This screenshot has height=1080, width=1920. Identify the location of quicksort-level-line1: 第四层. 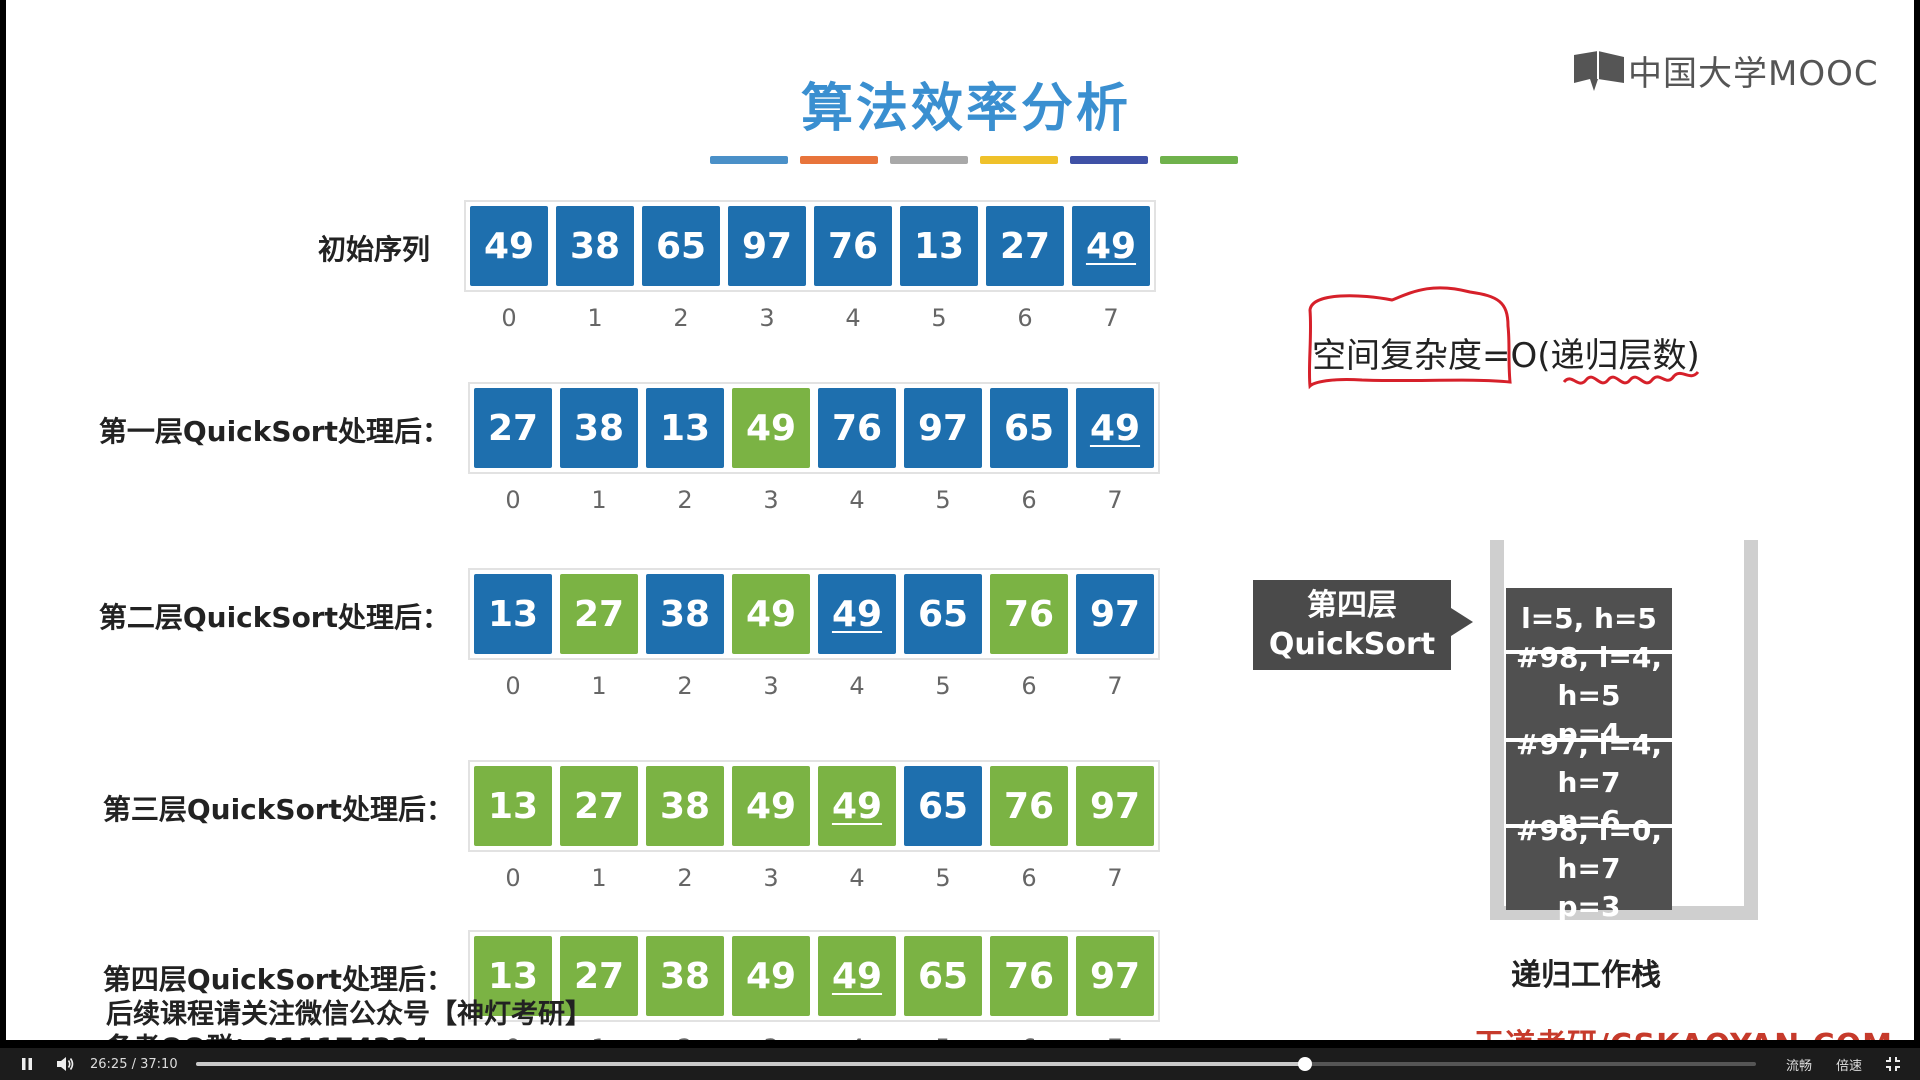
(1352, 605).